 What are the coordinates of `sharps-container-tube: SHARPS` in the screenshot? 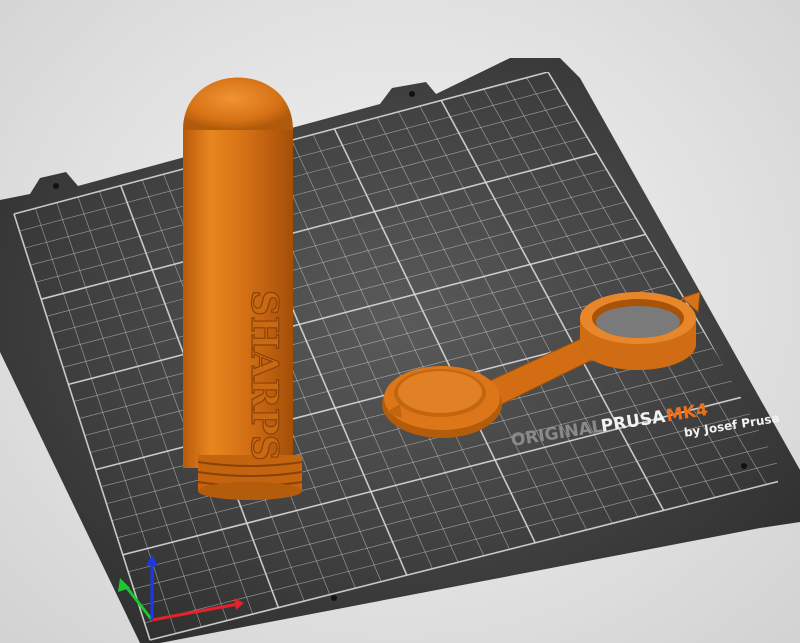 It's located at (243, 289).